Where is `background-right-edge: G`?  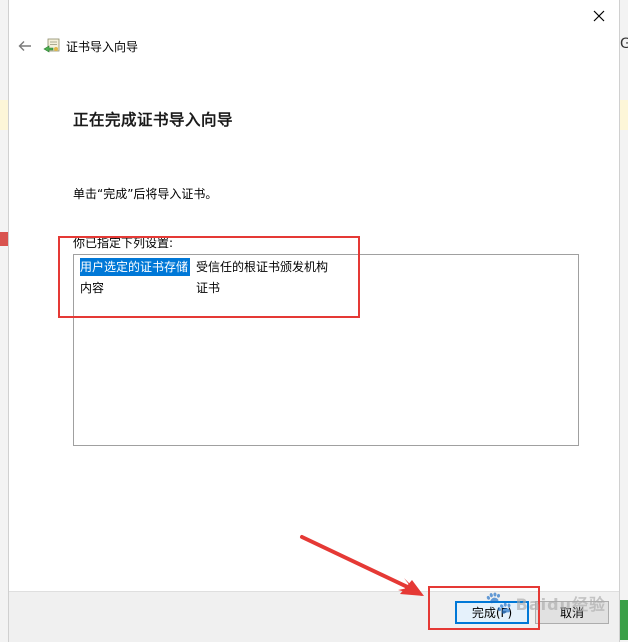 background-right-edge: G is located at coordinates (624, 321).